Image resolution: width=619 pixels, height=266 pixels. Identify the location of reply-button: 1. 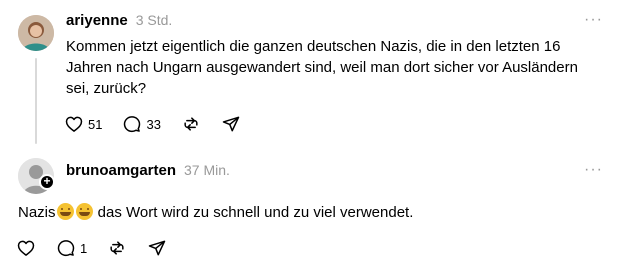
(71, 248).